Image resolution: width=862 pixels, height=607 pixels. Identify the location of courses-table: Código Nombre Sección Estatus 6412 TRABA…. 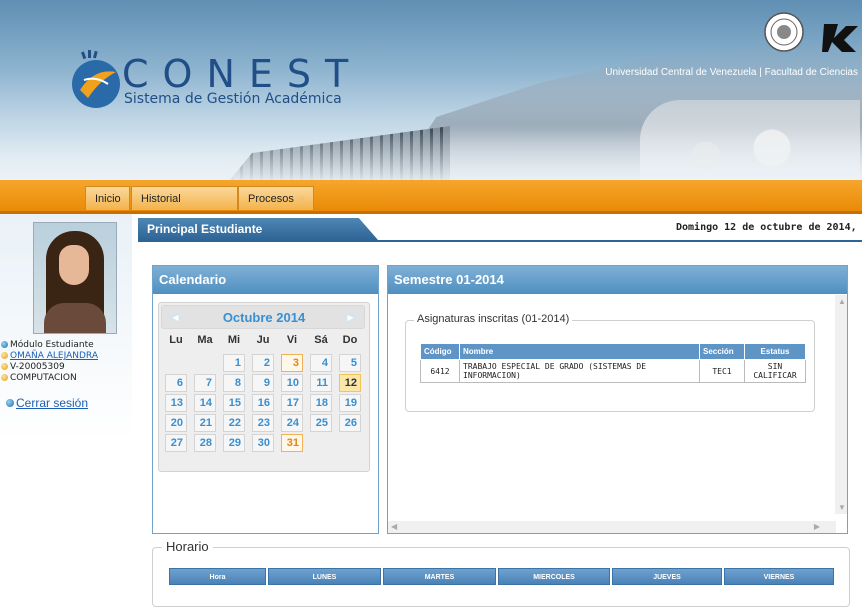
(613, 363).